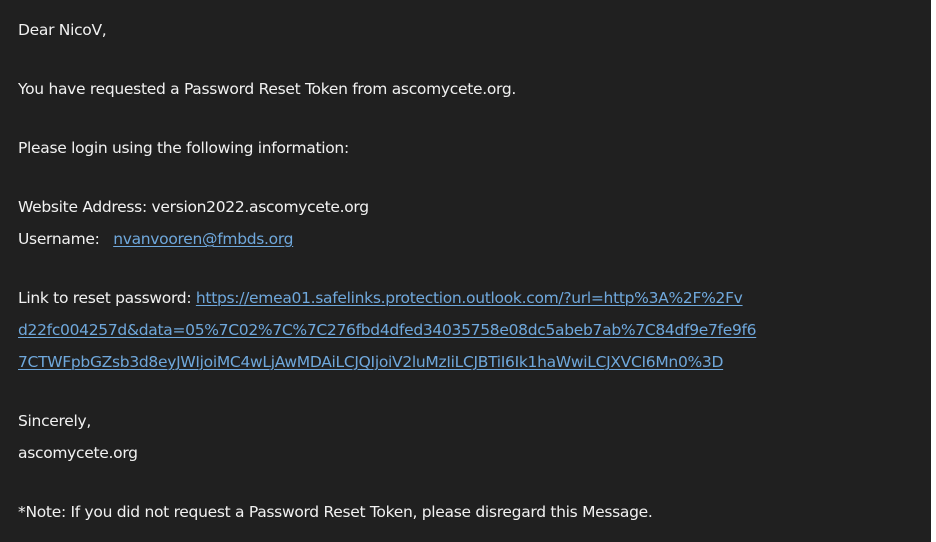 This screenshot has height=542, width=936. Describe the element at coordinates (82, 207) in the screenshot. I see `website-address-label: Website Address:` at that location.